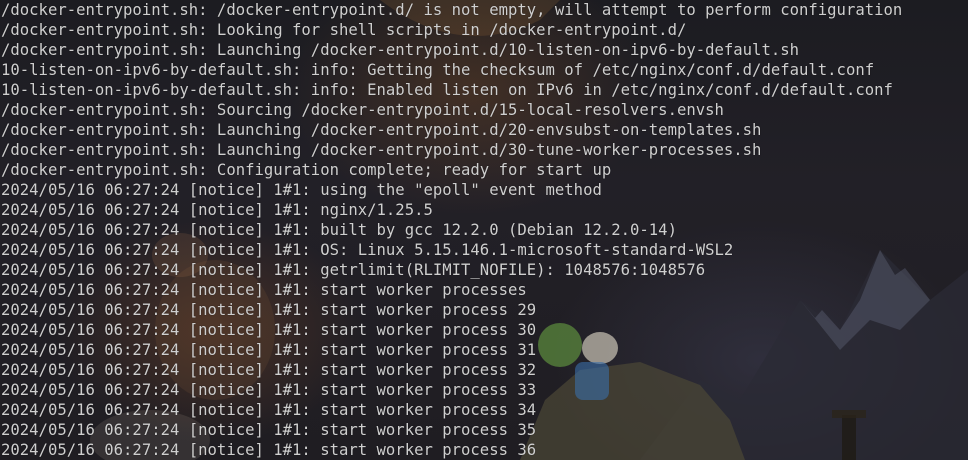  What do you see at coordinates (452, 10) in the screenshot?
I see `terminal-line: /docker-entrypoint.sh` at bounding box center [452, 10].